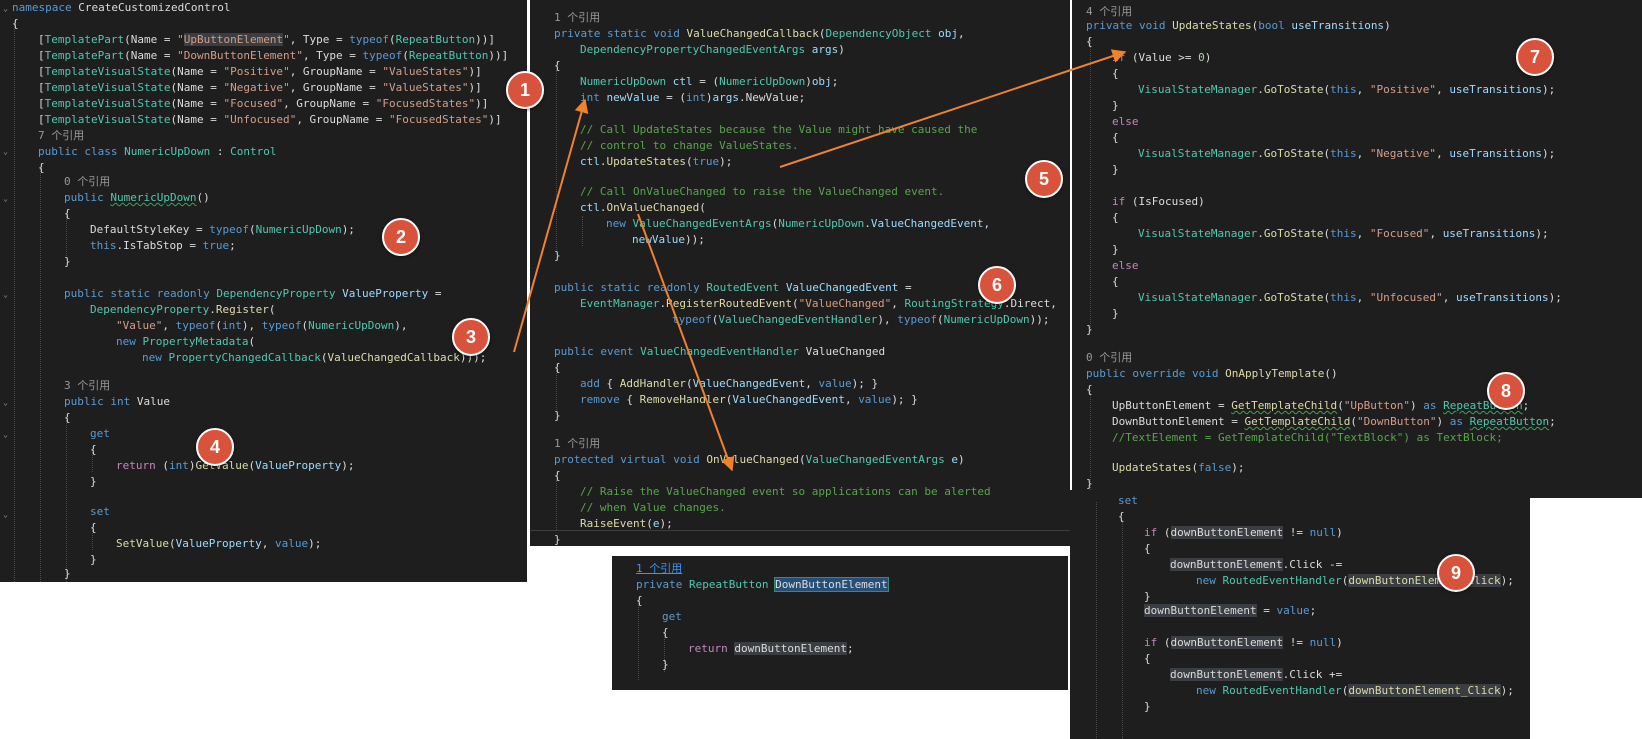 The width and height of the screenshot is (1642, 739). Describe the element at coordinates (1456, 573) in the screenshot. I see `step-badge: 9` at that location.